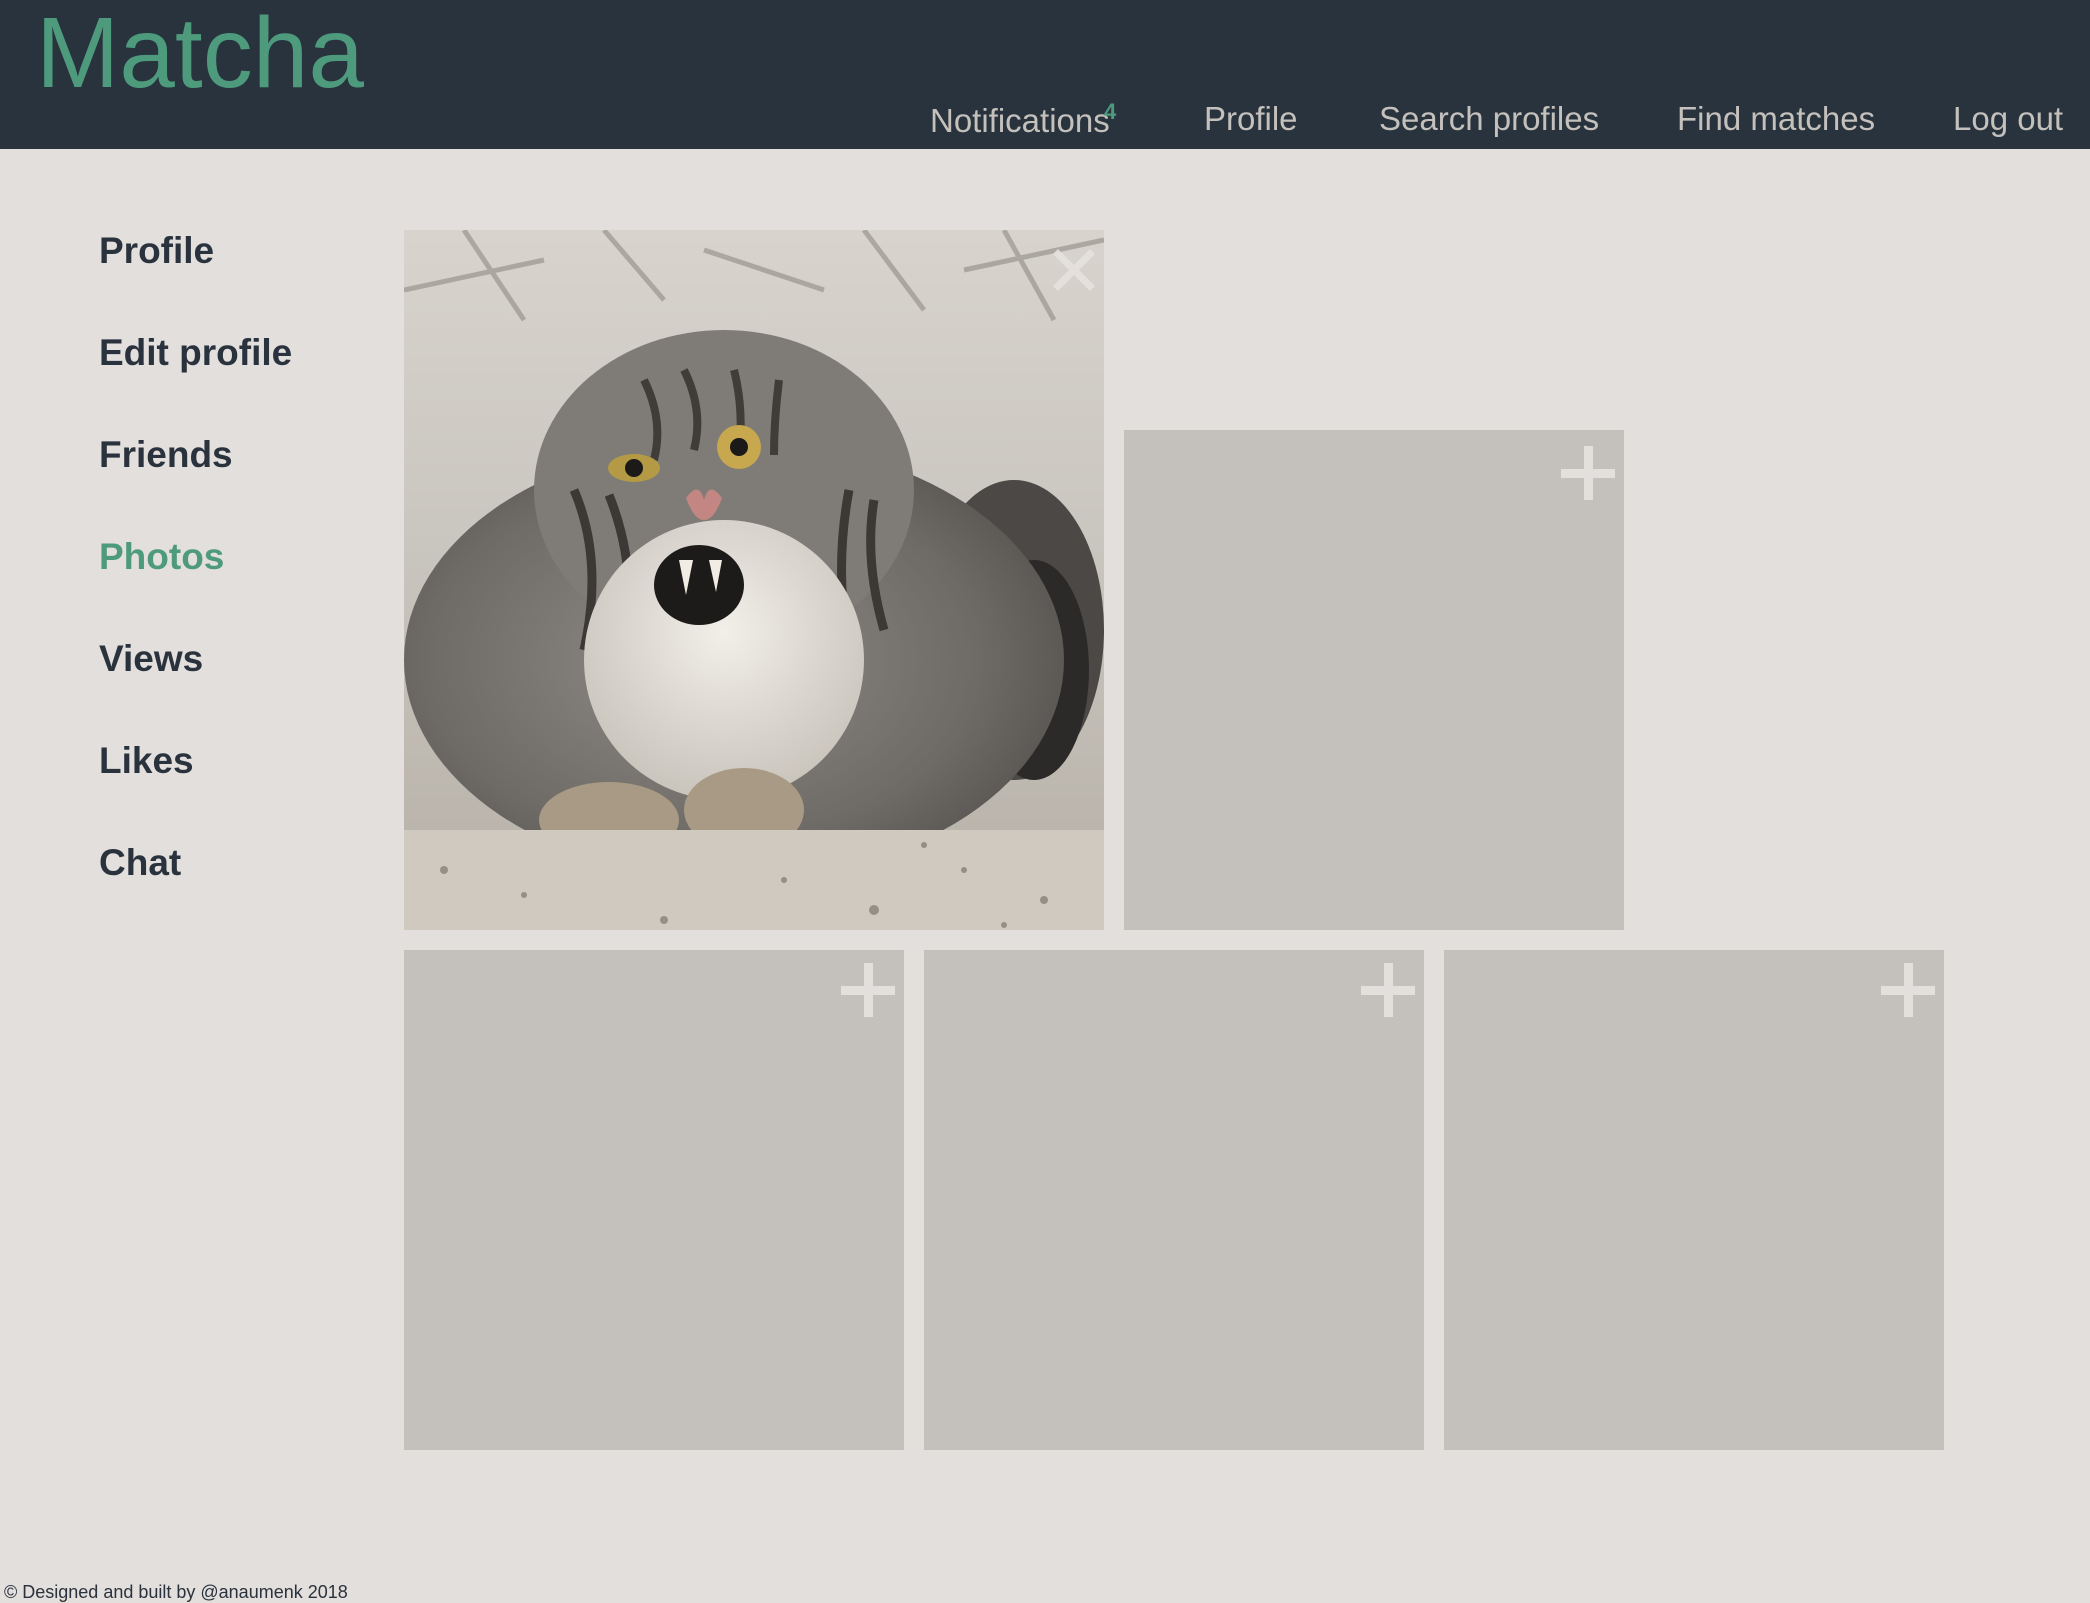 The image size is (2090, 1603). What do you see at coordinates (146, 761) in the screenshot?
I see `sidebar-item-likes: Likes` at bounding box center [146, 761].